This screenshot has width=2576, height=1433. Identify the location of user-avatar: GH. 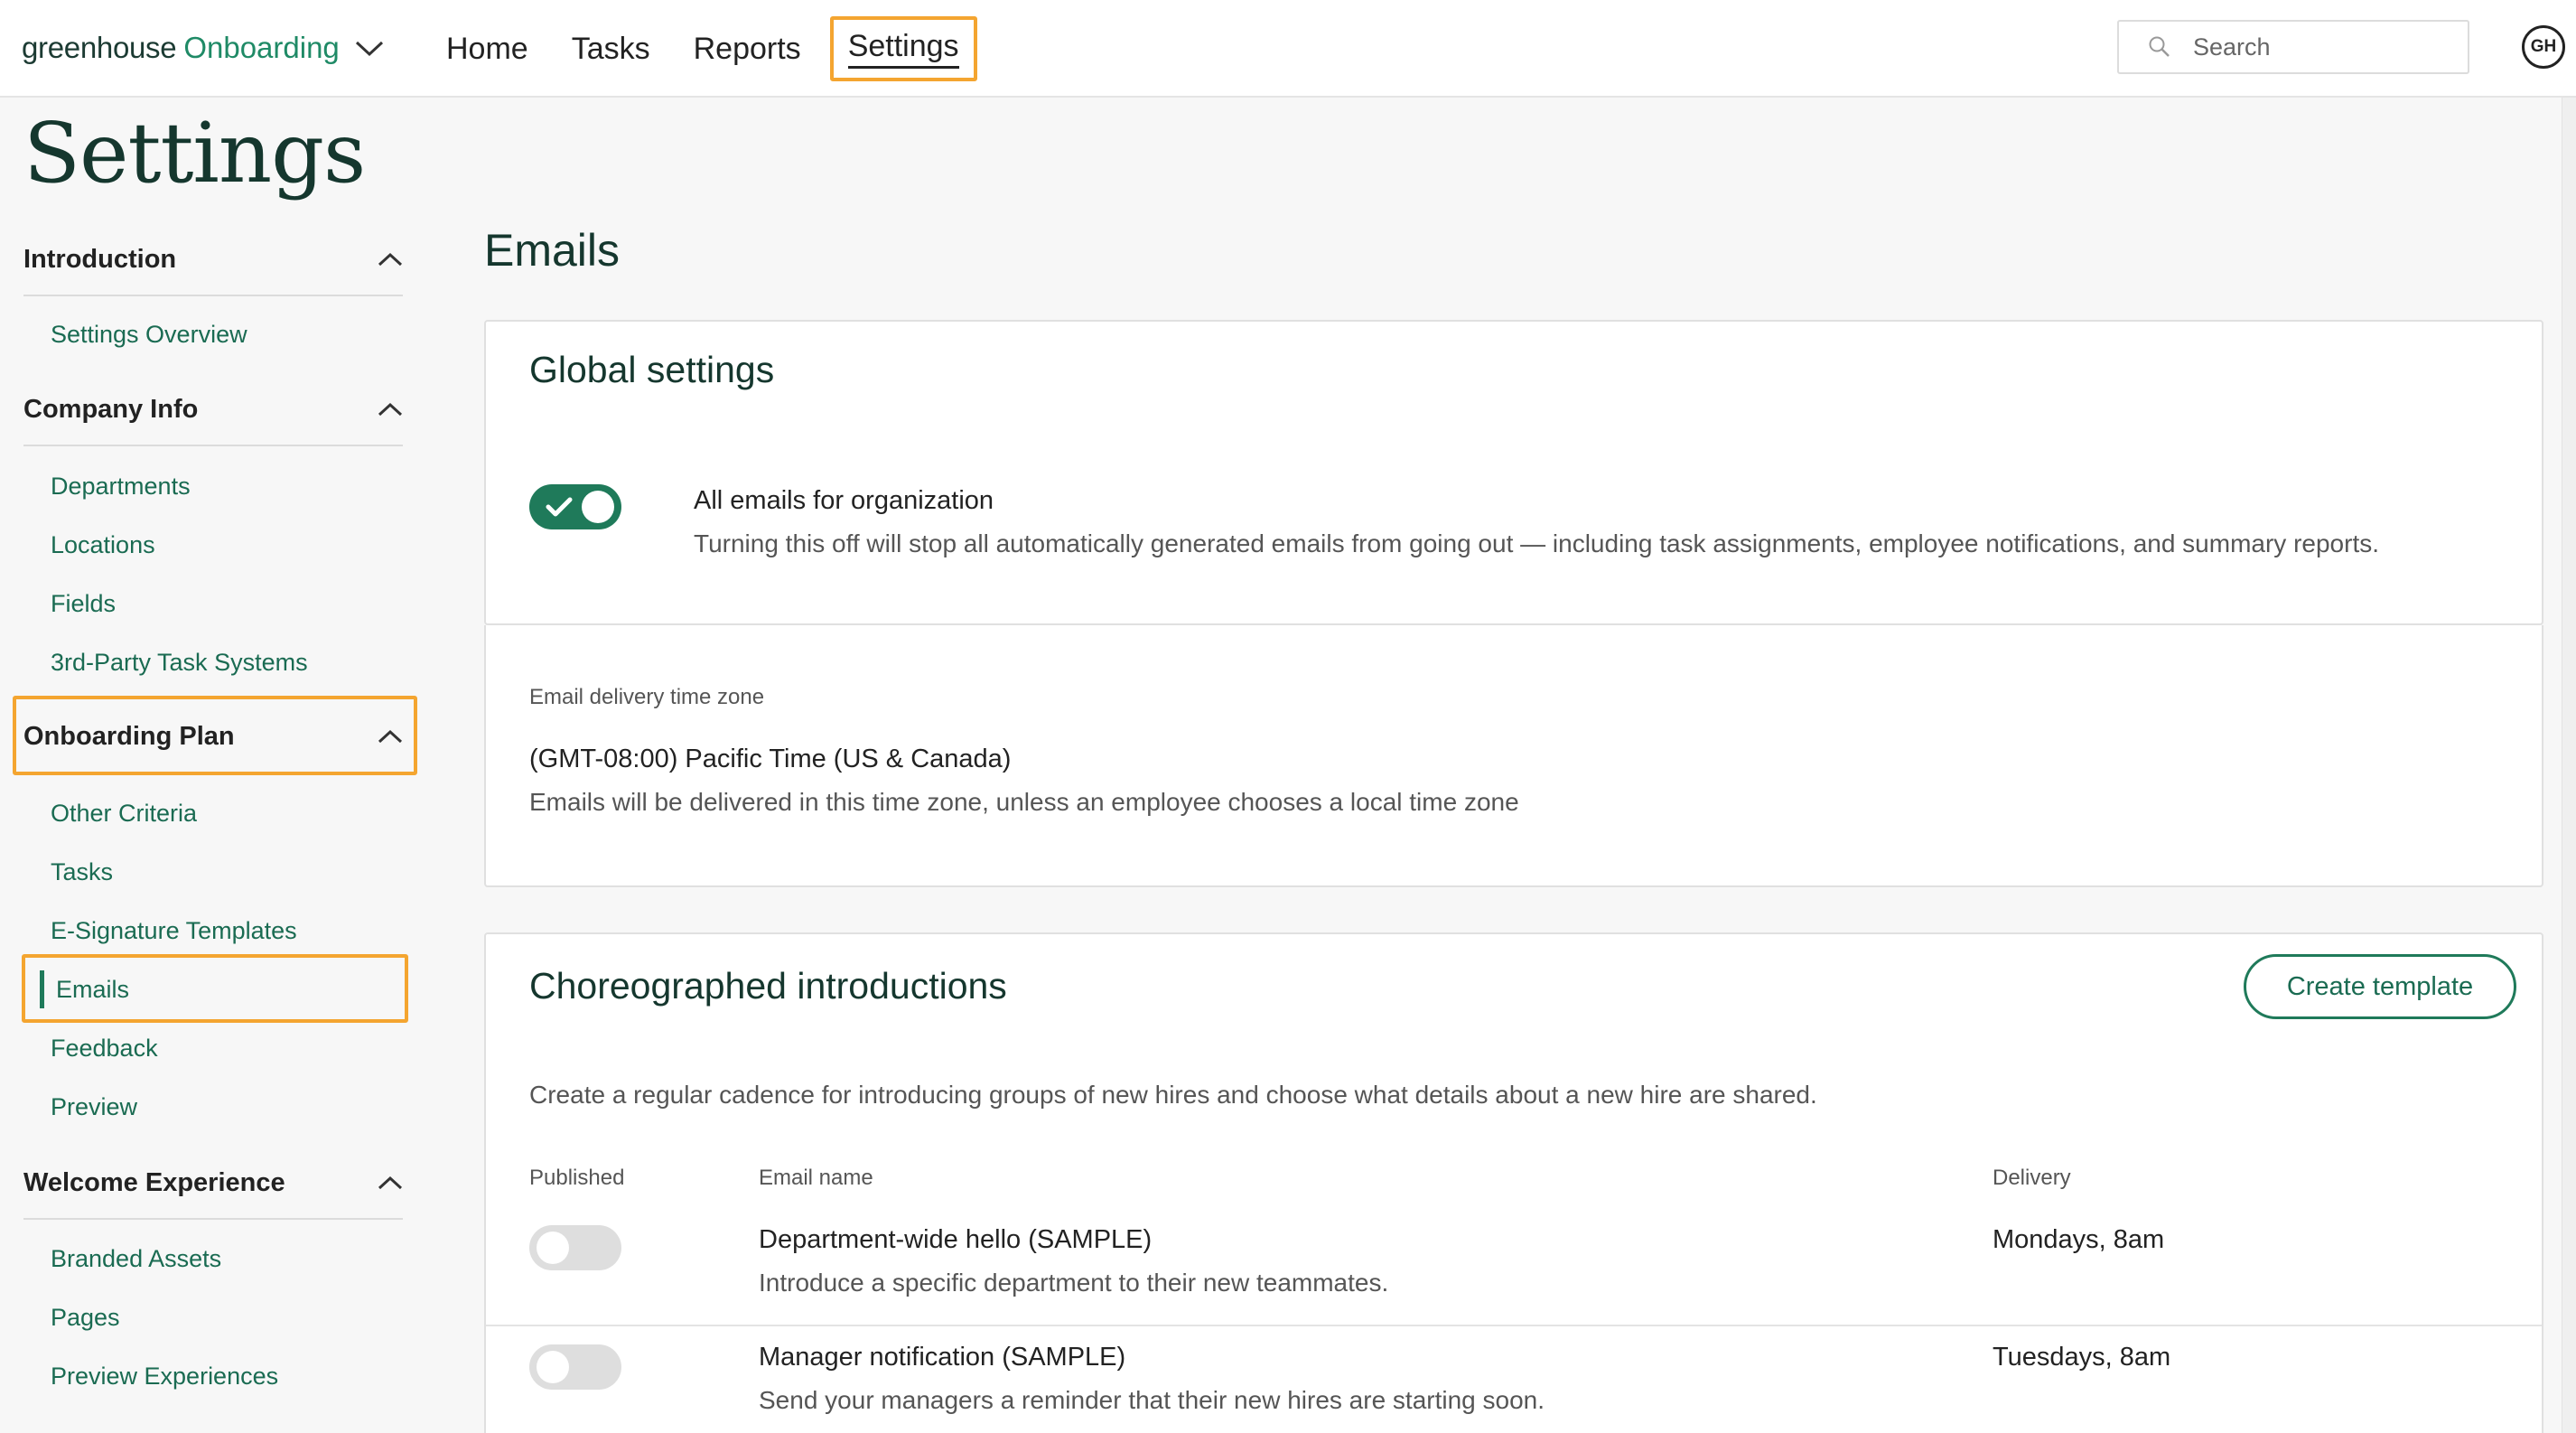
(2543, 47).